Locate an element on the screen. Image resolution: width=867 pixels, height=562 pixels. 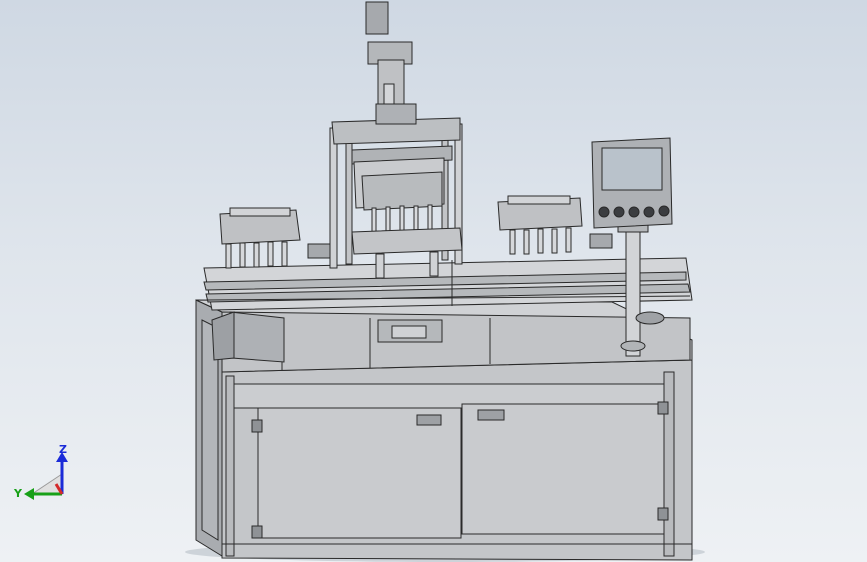
deck-fixture is located at coordinates (410, 331).